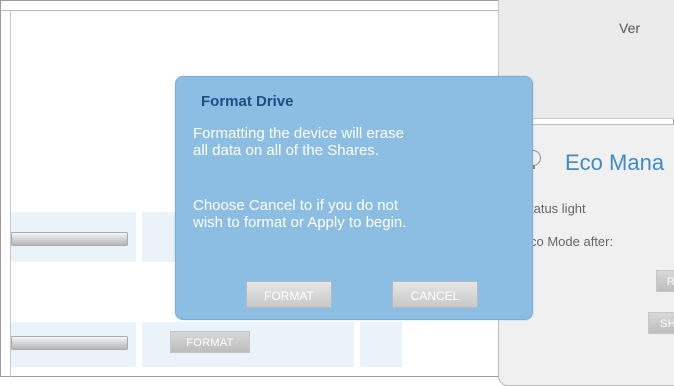 This screenshot has height=386, width=674. I want to click on version-label: Ver, so click(630, 28).